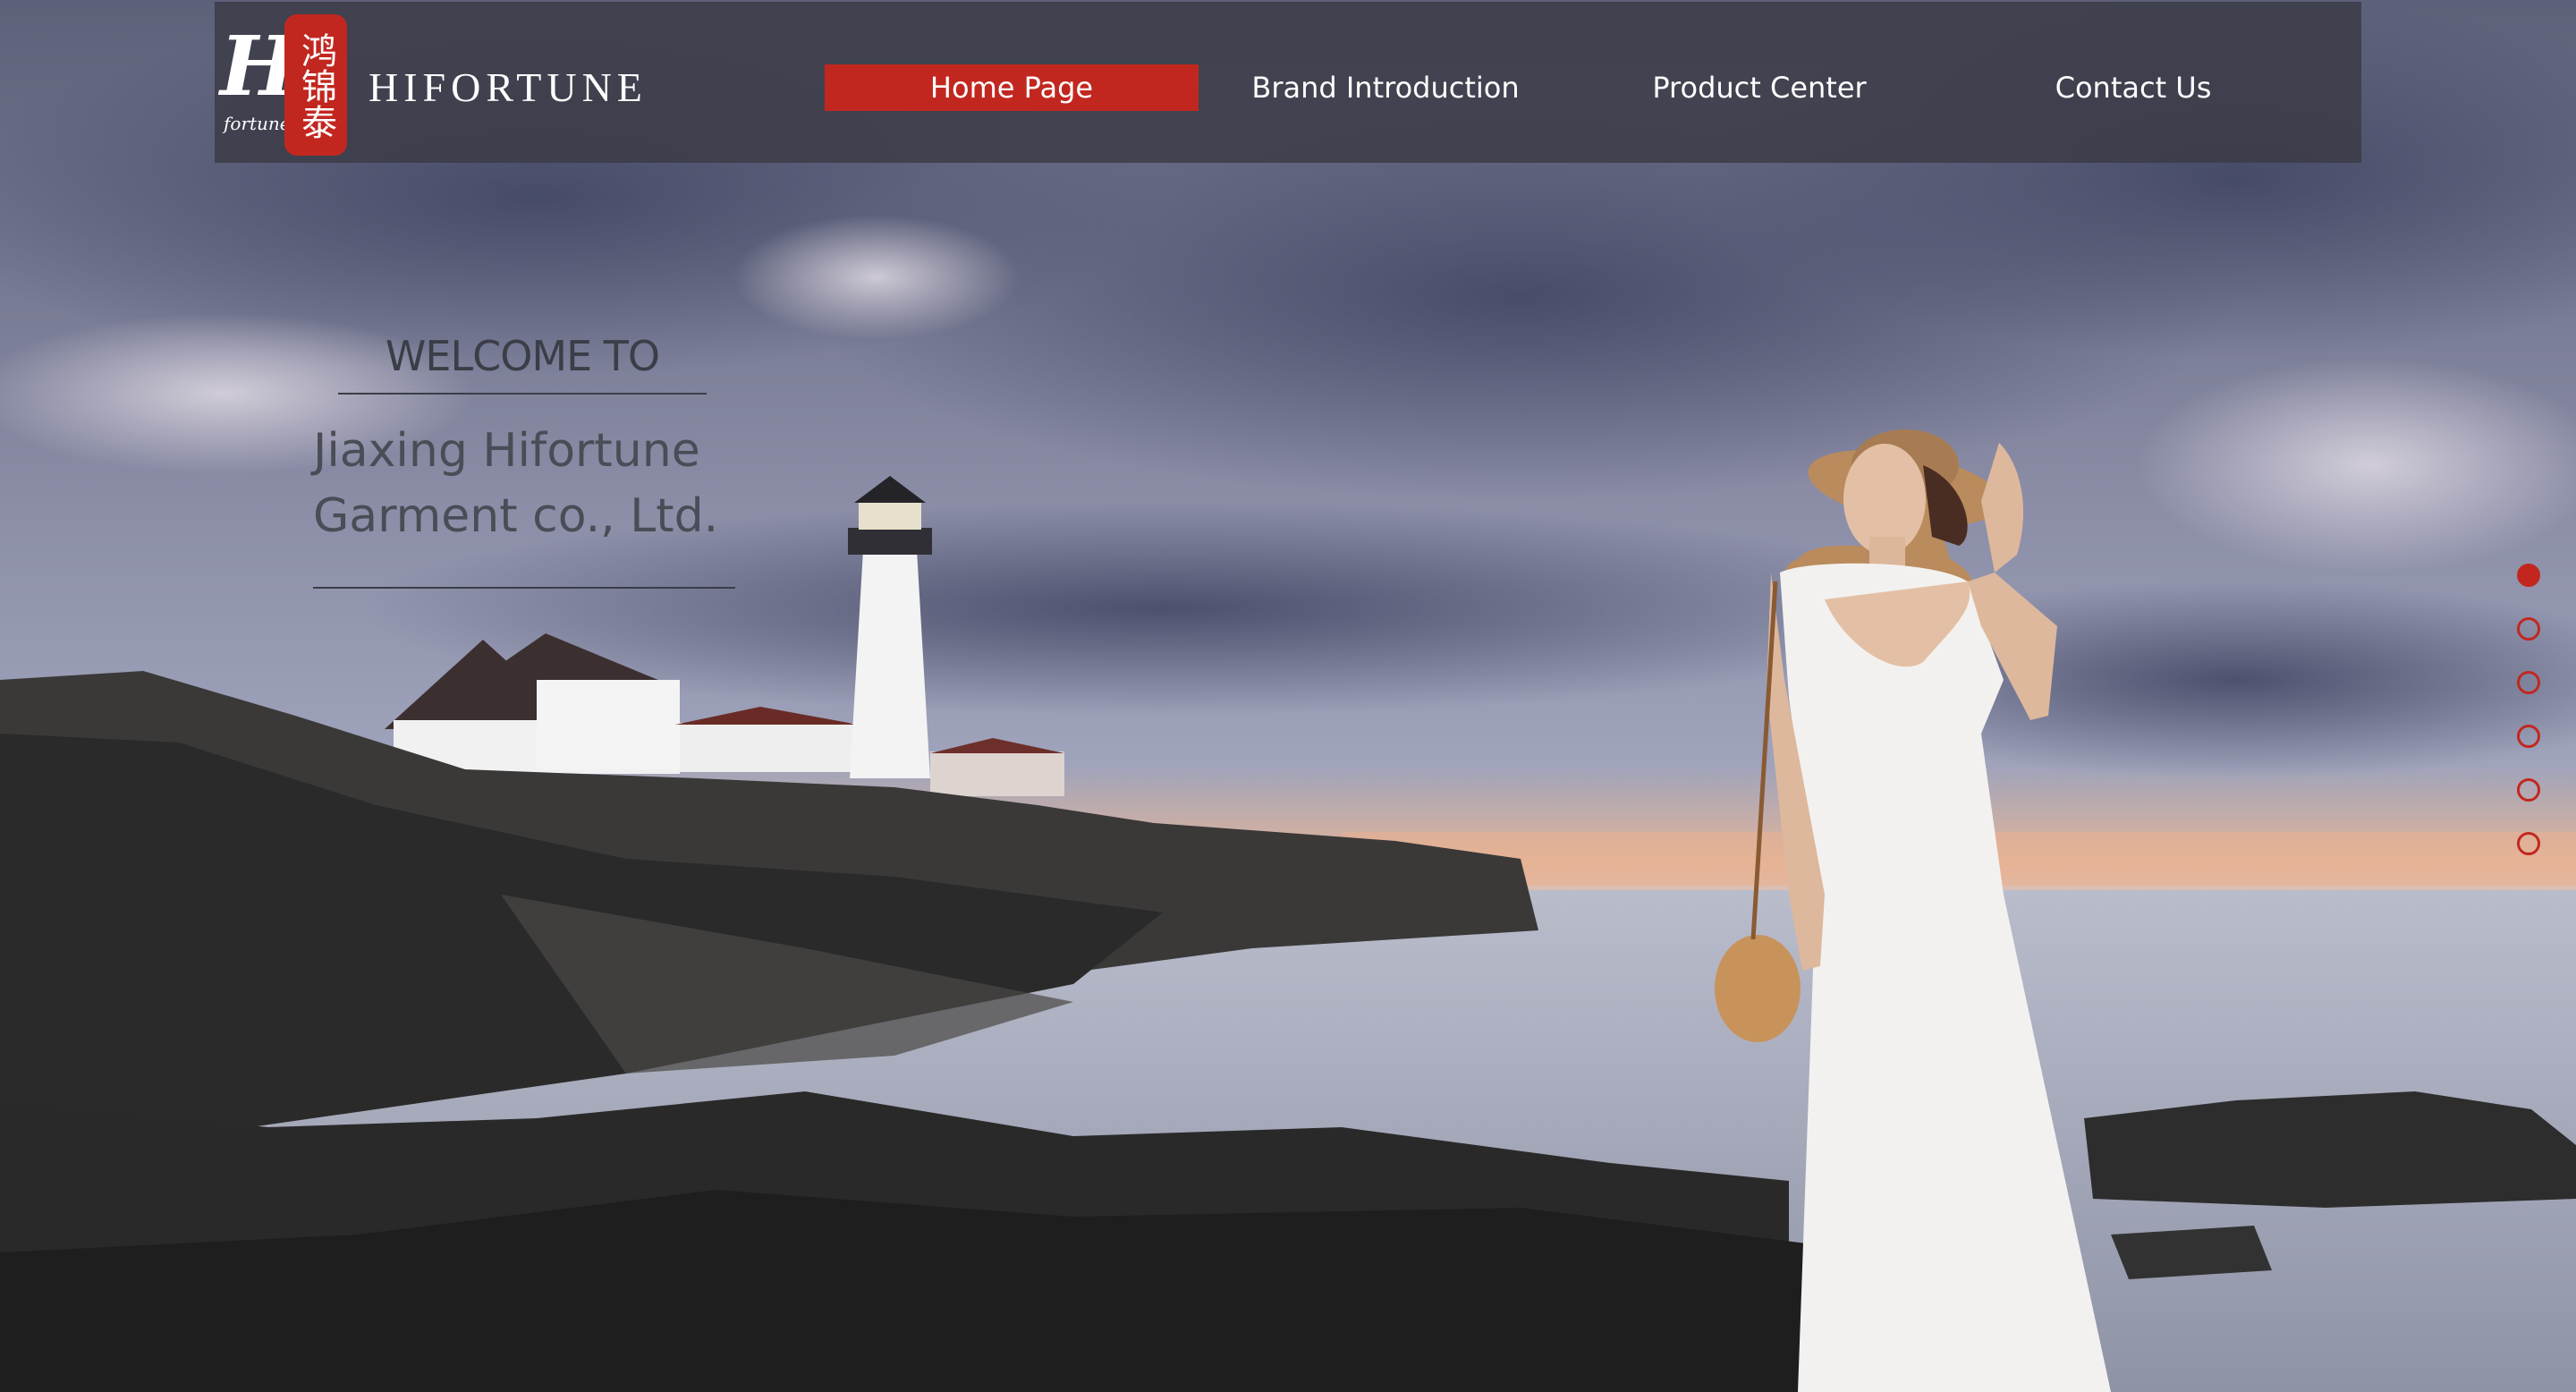 Image resolution: width=2576 pixels, height=1392 pixels. Describe the element at coordinates (1759, 87) in the screenshot. I see `nav-product-center: Product Center` at that location.